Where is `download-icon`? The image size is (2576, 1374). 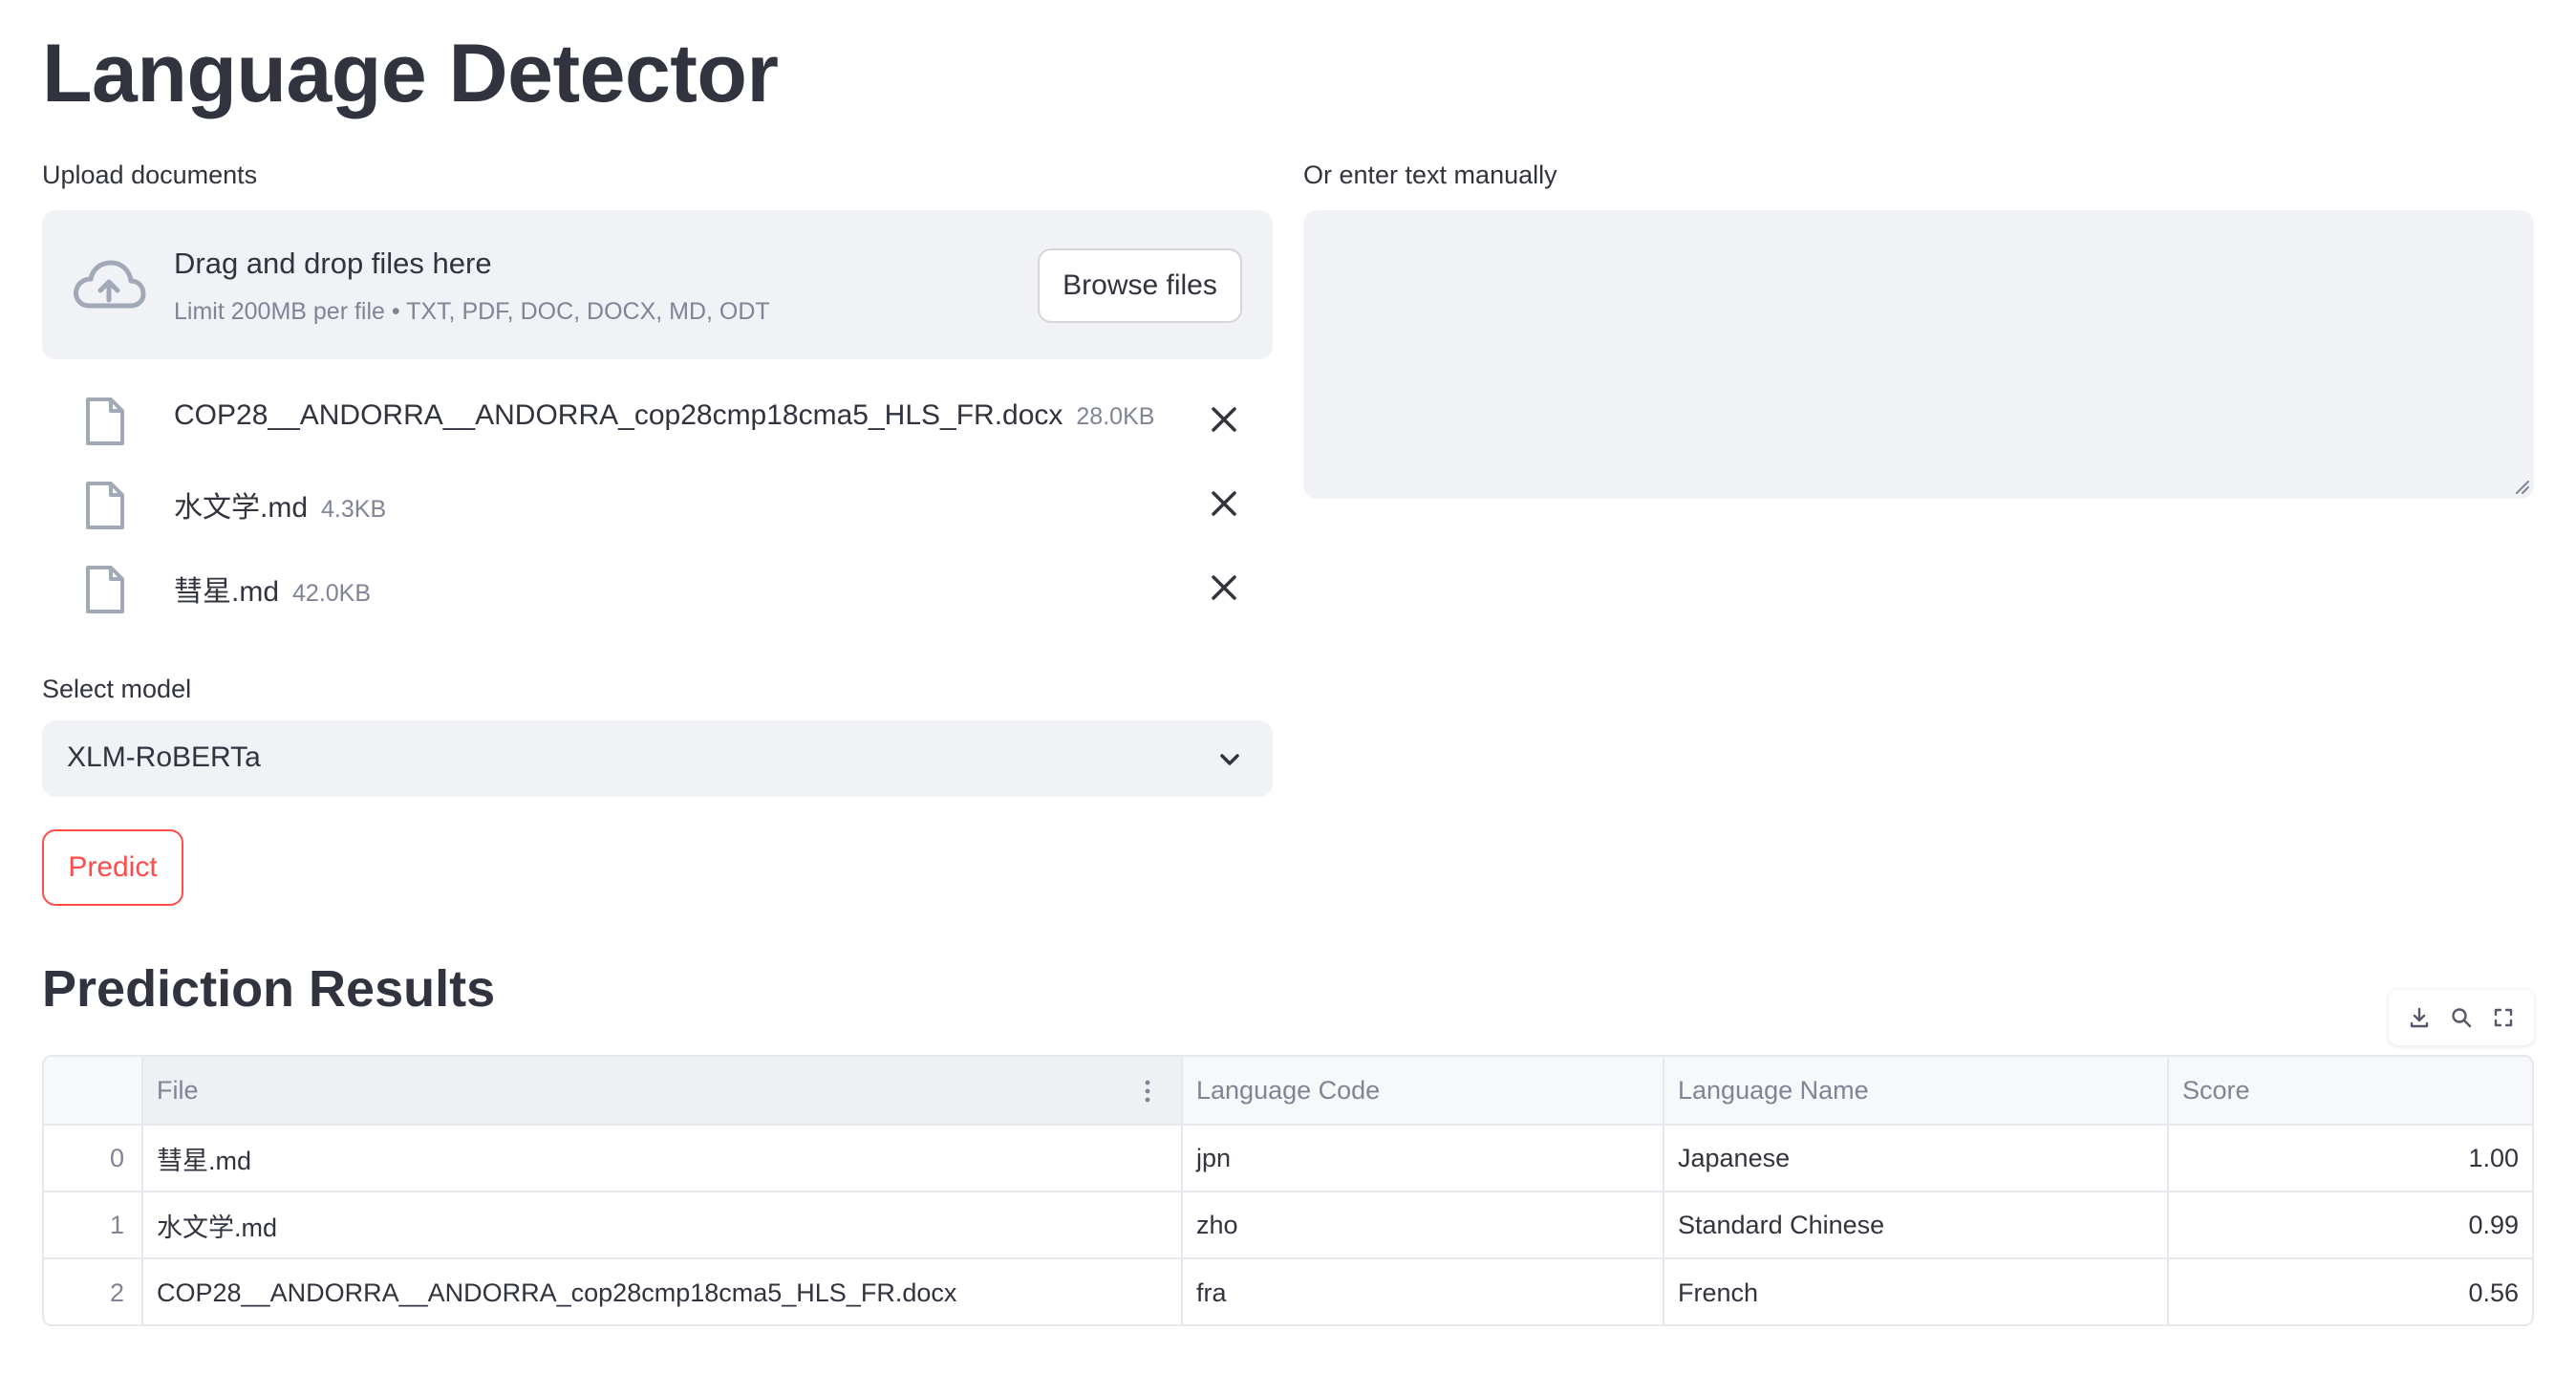 download-icon is located at coordinates (2419, 1017).